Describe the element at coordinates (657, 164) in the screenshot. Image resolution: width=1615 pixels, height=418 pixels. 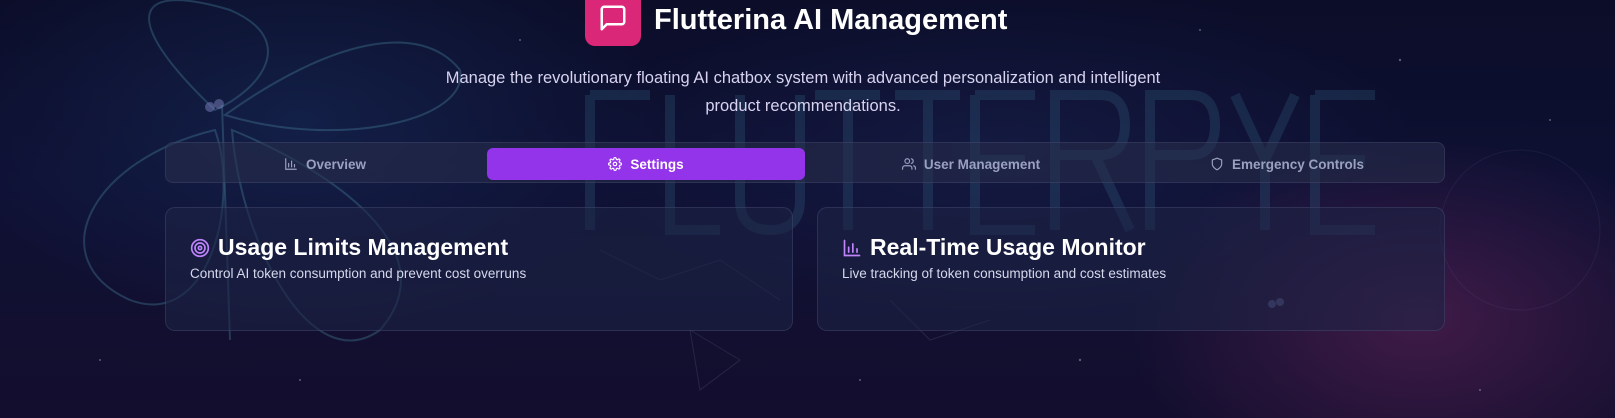
I see `tab-label: Settings` at that location.